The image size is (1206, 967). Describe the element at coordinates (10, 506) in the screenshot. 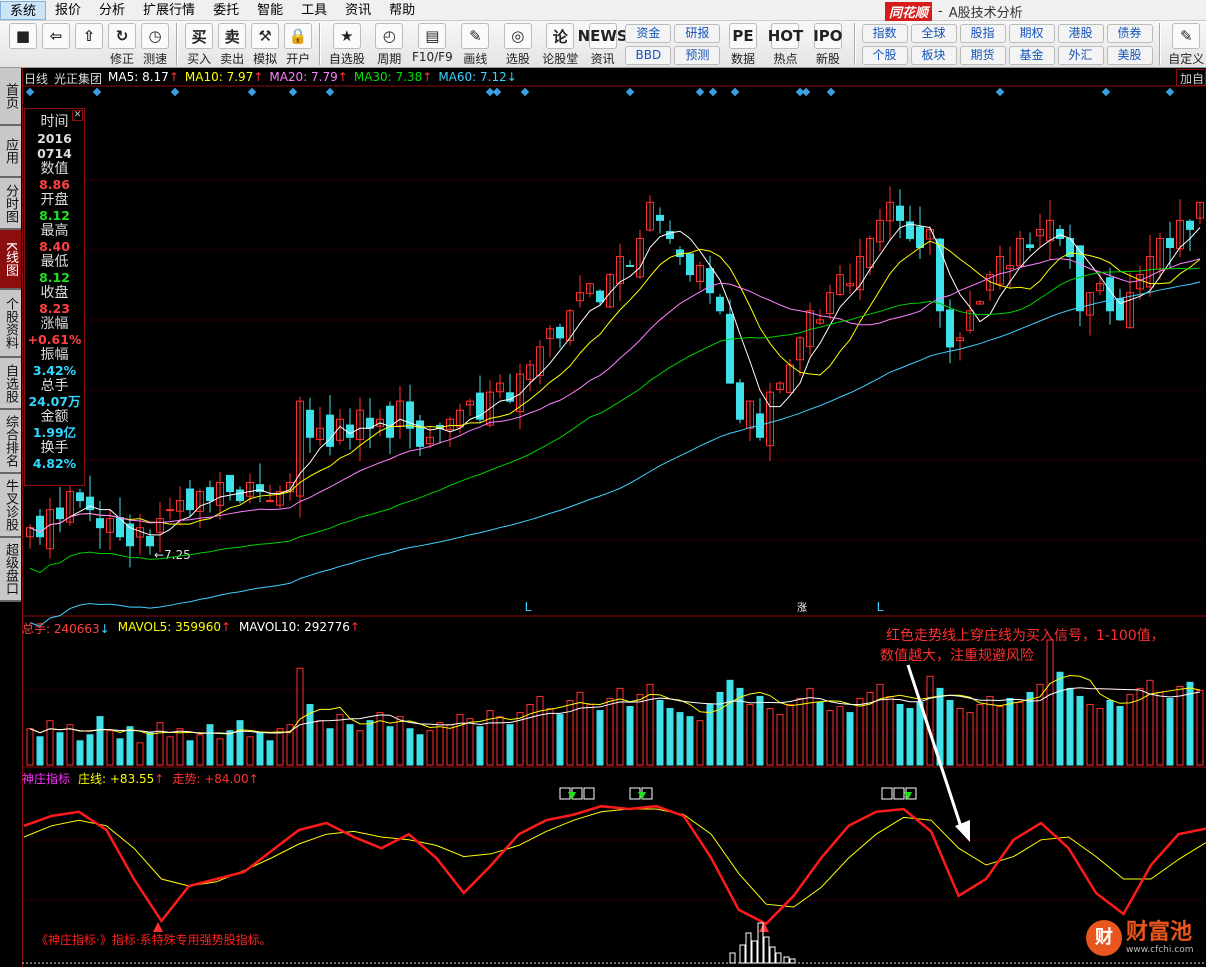

I see `sidebar-tab: 牛叉诊股` at that location.